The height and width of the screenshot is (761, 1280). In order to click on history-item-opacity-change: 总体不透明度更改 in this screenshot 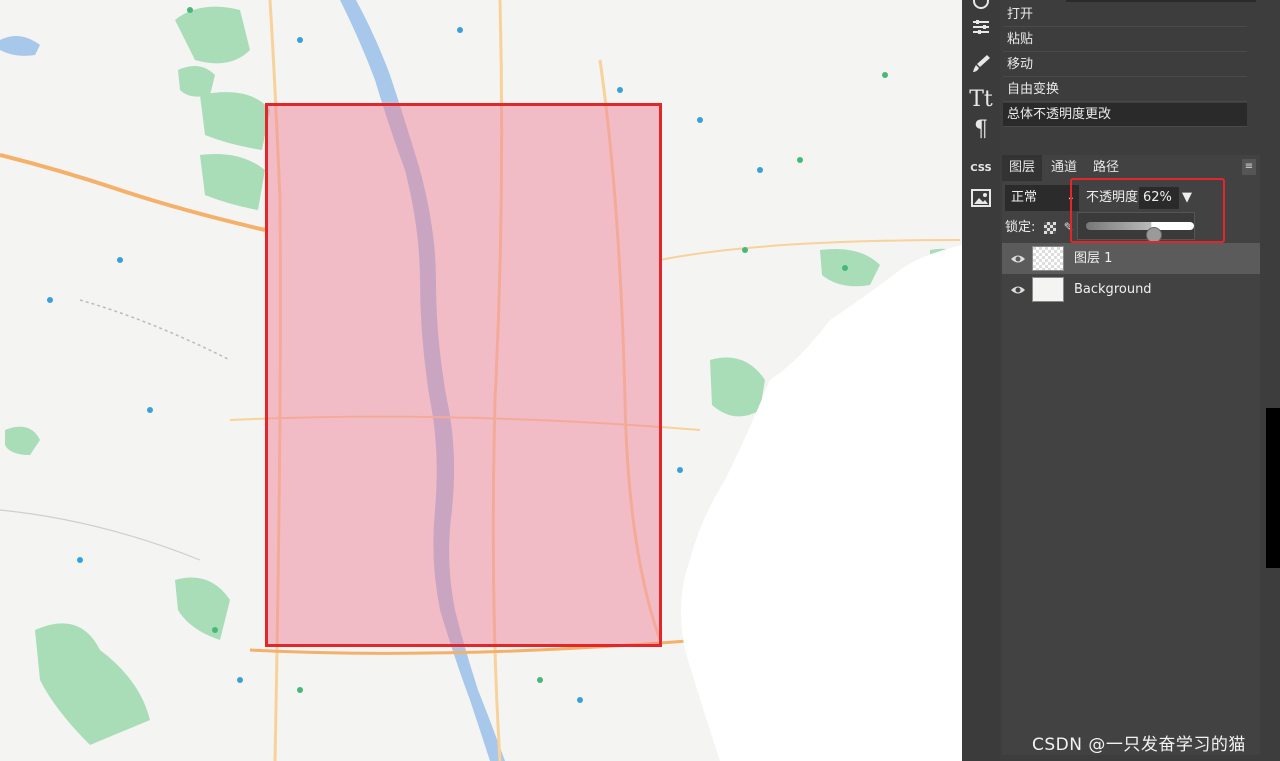, I will do `click(1125, 115)`.